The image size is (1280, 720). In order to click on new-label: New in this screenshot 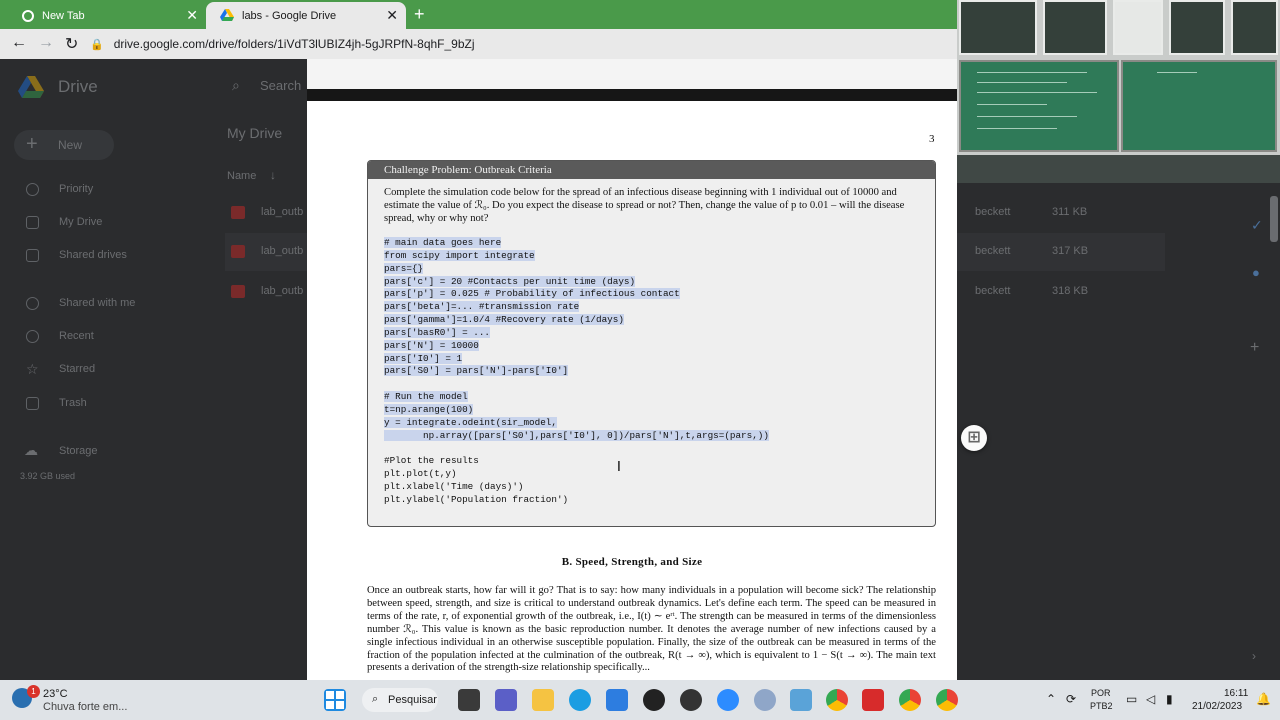, I will do `click(70, 145)`.